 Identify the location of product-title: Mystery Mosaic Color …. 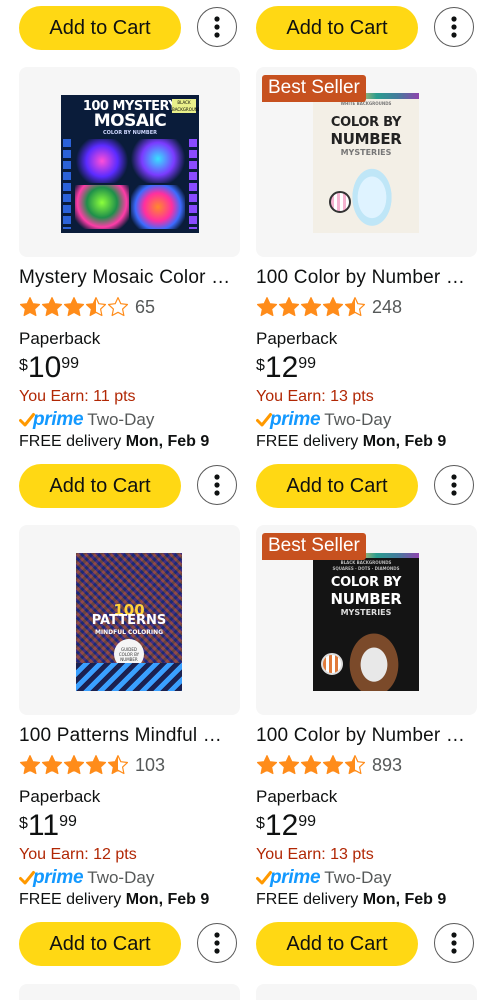
(129, 278).